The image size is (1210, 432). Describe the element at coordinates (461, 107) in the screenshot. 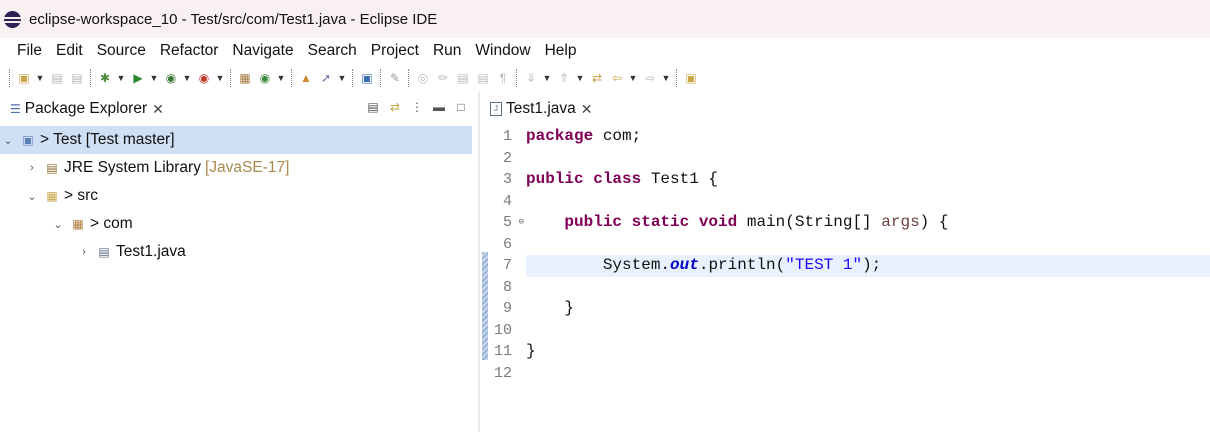

I see `maximize-icon: □` at that location.